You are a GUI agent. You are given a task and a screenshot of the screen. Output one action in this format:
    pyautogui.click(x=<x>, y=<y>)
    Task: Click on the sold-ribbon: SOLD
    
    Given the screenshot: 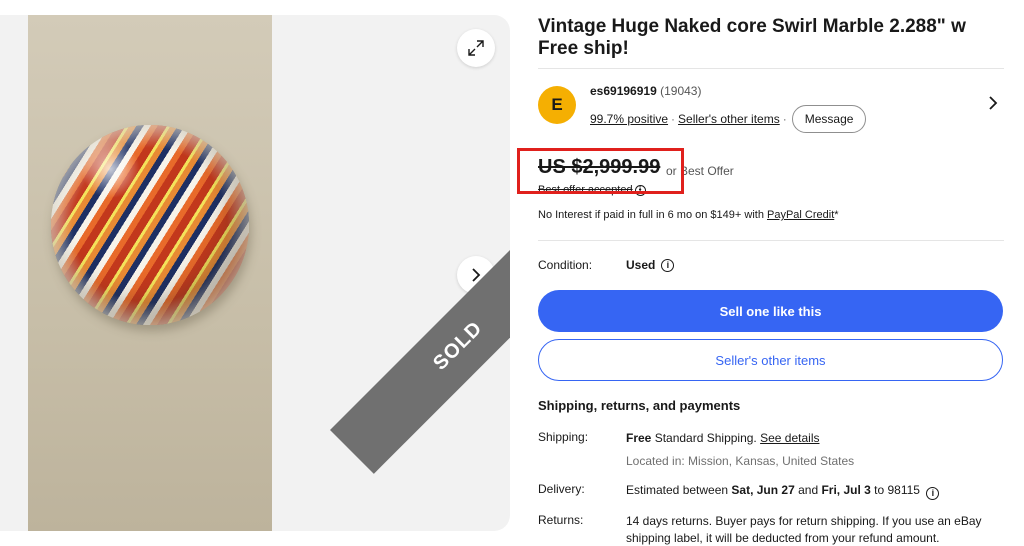 What is the action you would take?
    pyautogui.click(x=420, y=345)
    